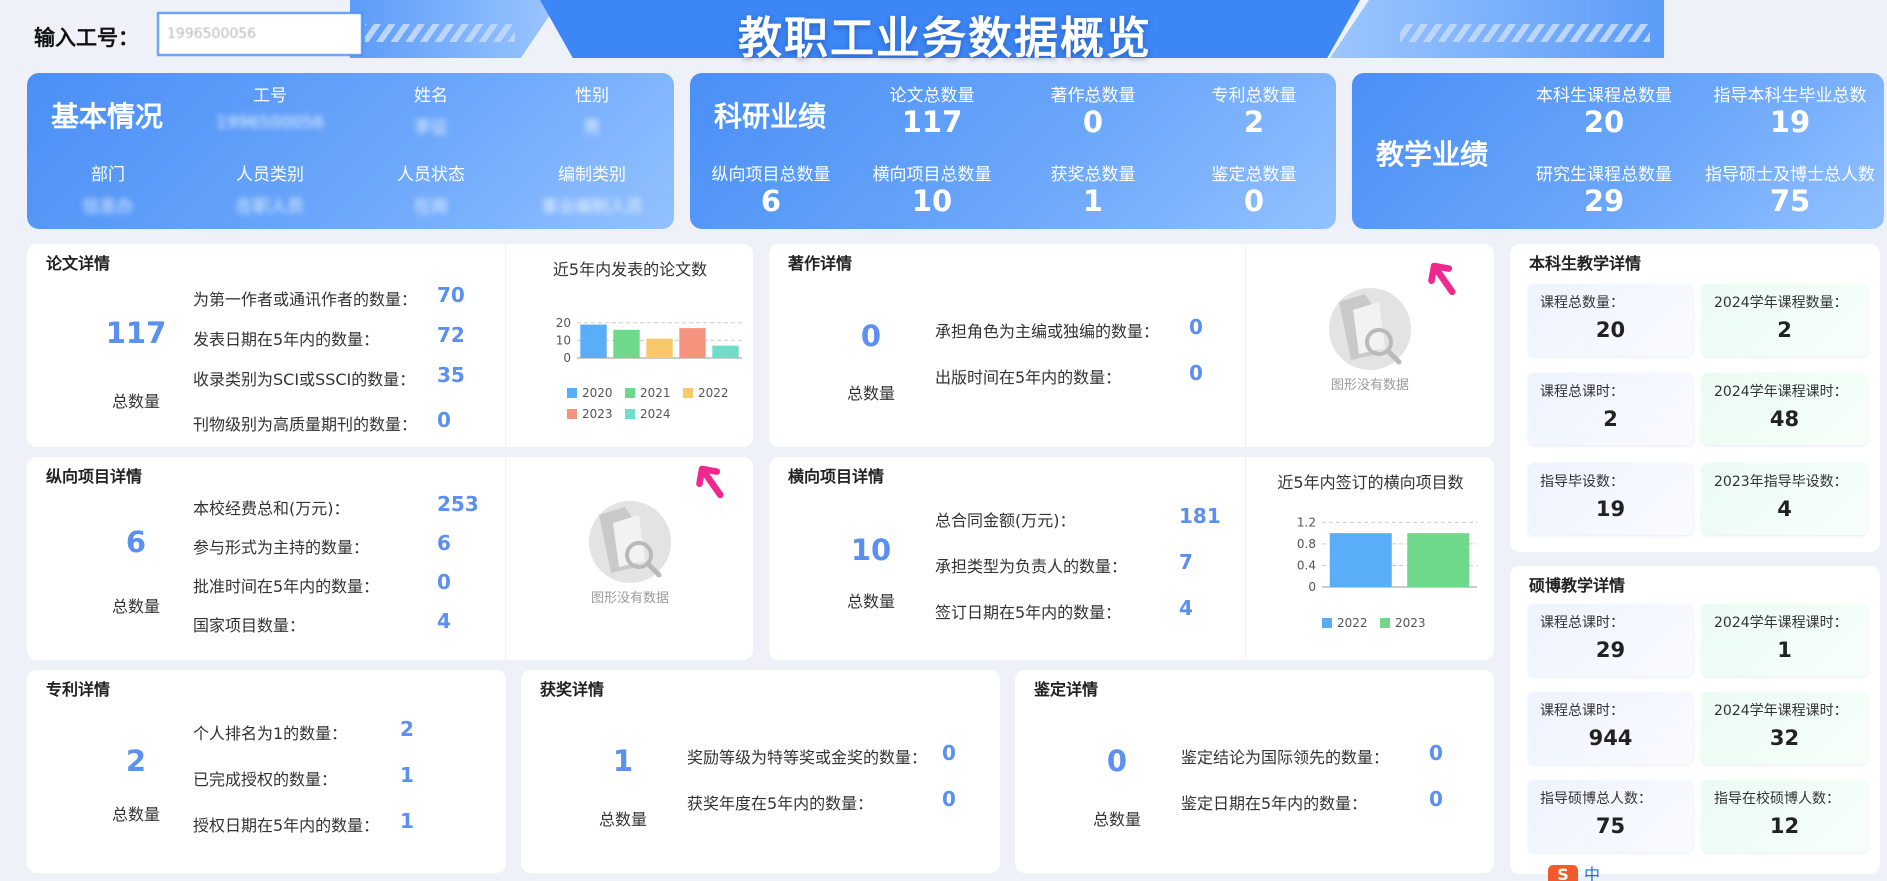 The width and height of the screenshot is (1887, 881). Describe the element at coordinates (1306, 522) in the screenshot. I see `y-tick-label: 1.2` at that location.